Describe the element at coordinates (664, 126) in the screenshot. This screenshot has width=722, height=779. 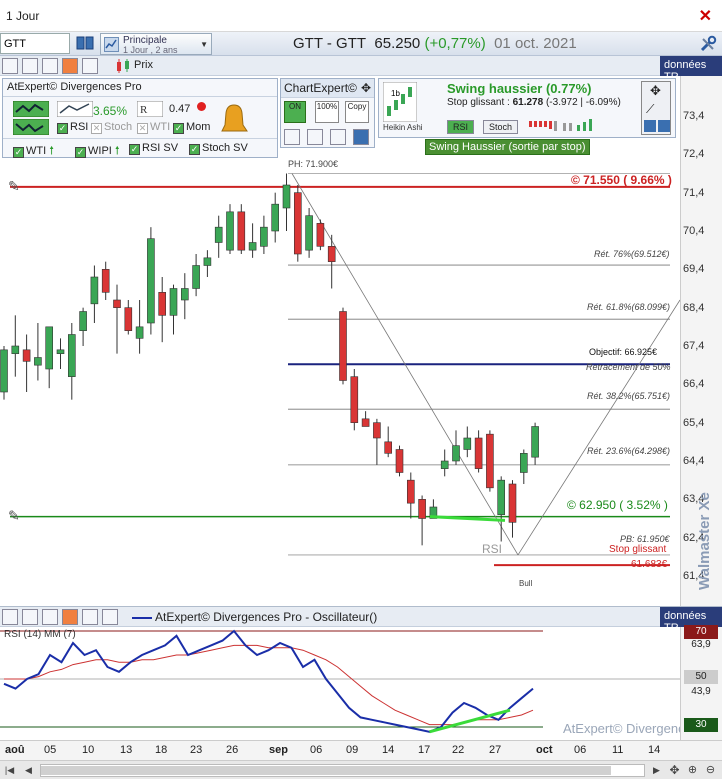
I see `settings-icon` at that location.